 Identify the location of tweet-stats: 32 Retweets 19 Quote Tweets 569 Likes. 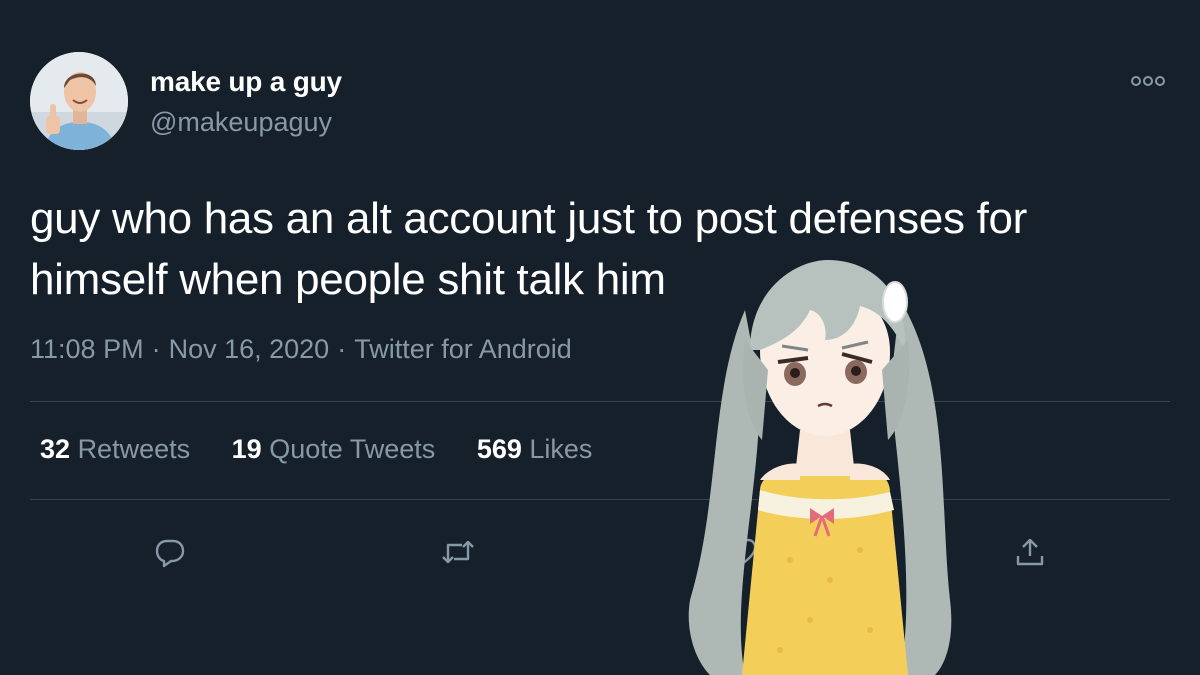
(333, 449).